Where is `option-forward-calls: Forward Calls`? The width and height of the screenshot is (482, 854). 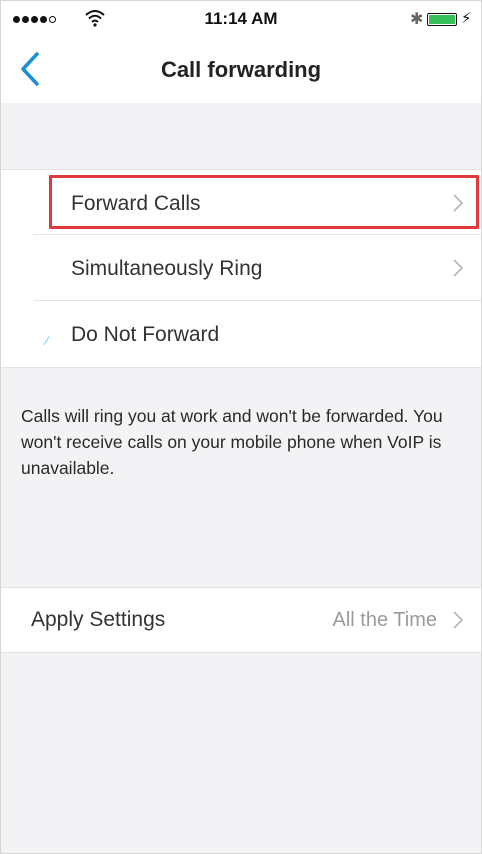
option-forward-calls: Forward Calls is located at coordinates (266, 204).